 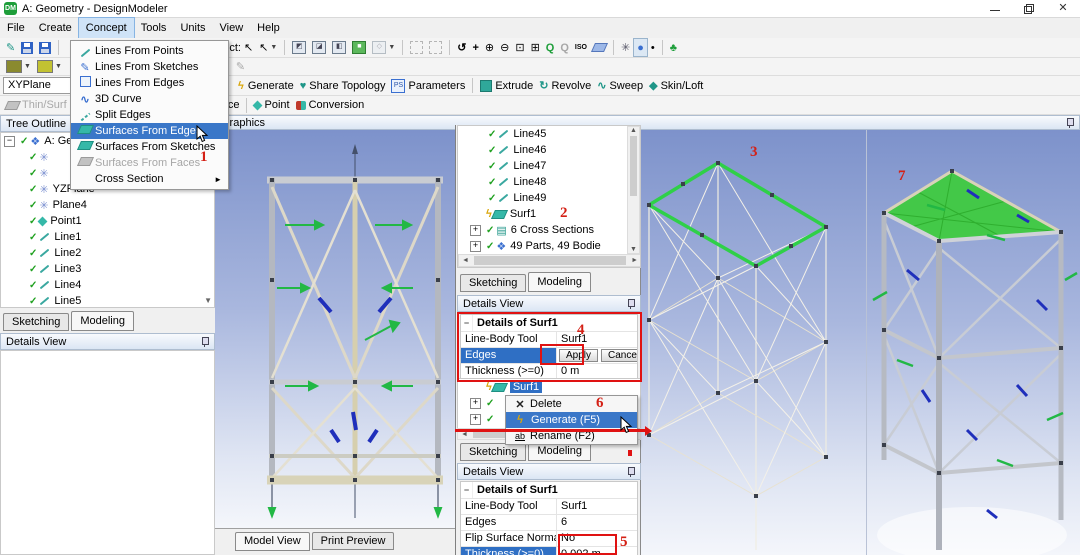 What do you see at coordinates (549, 182) in the screenshot?
I see `tree-item-line48: ✓ Line48` at bounding box center [549, 182].